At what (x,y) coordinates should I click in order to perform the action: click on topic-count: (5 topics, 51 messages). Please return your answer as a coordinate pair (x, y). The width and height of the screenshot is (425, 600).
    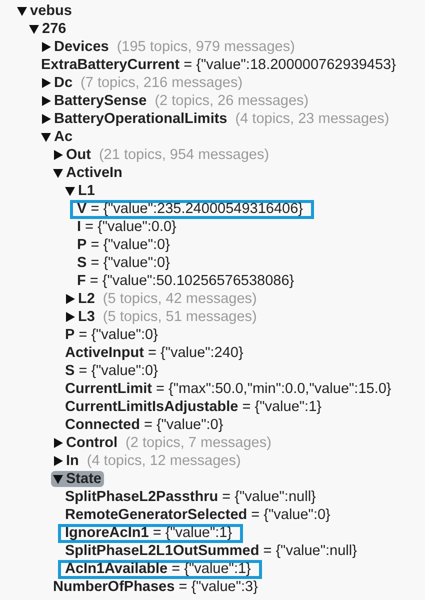
    Looking at the image, I should click on (179, 317).